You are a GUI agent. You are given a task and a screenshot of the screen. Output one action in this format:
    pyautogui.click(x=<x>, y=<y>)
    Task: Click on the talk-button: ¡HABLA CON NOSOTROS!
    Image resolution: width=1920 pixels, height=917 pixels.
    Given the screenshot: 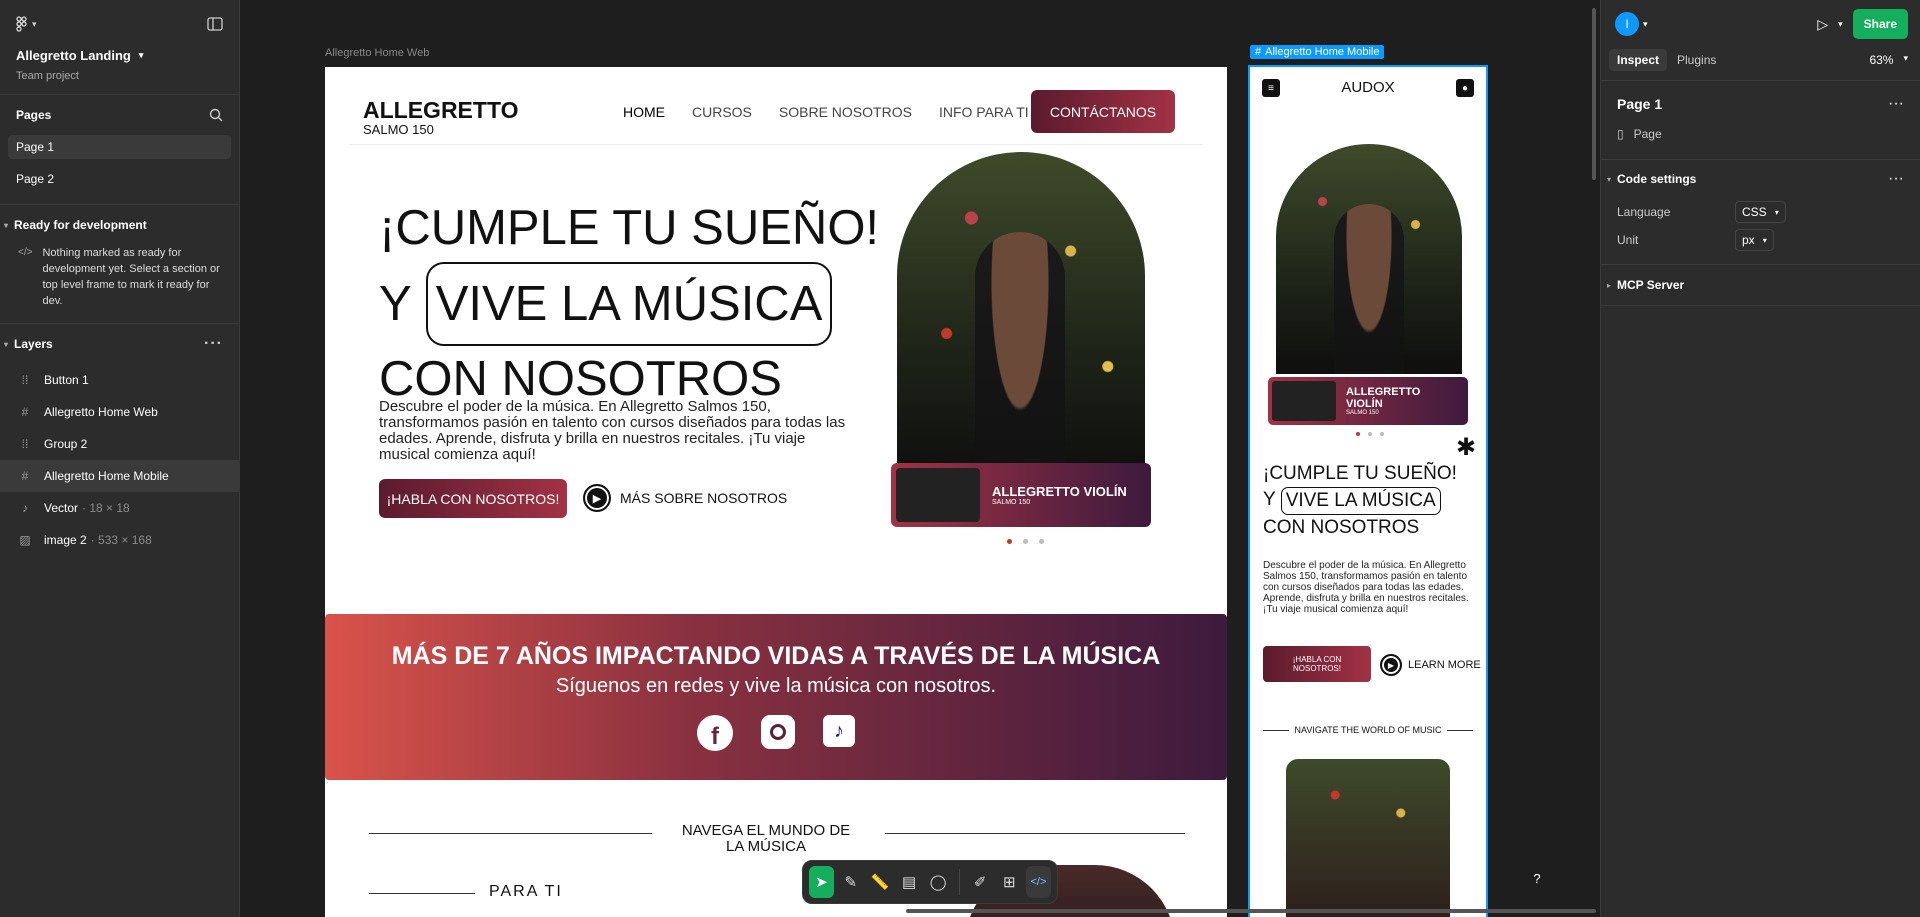 What is the action you would take?
    pyautogui.click(x=473, y=498)
    